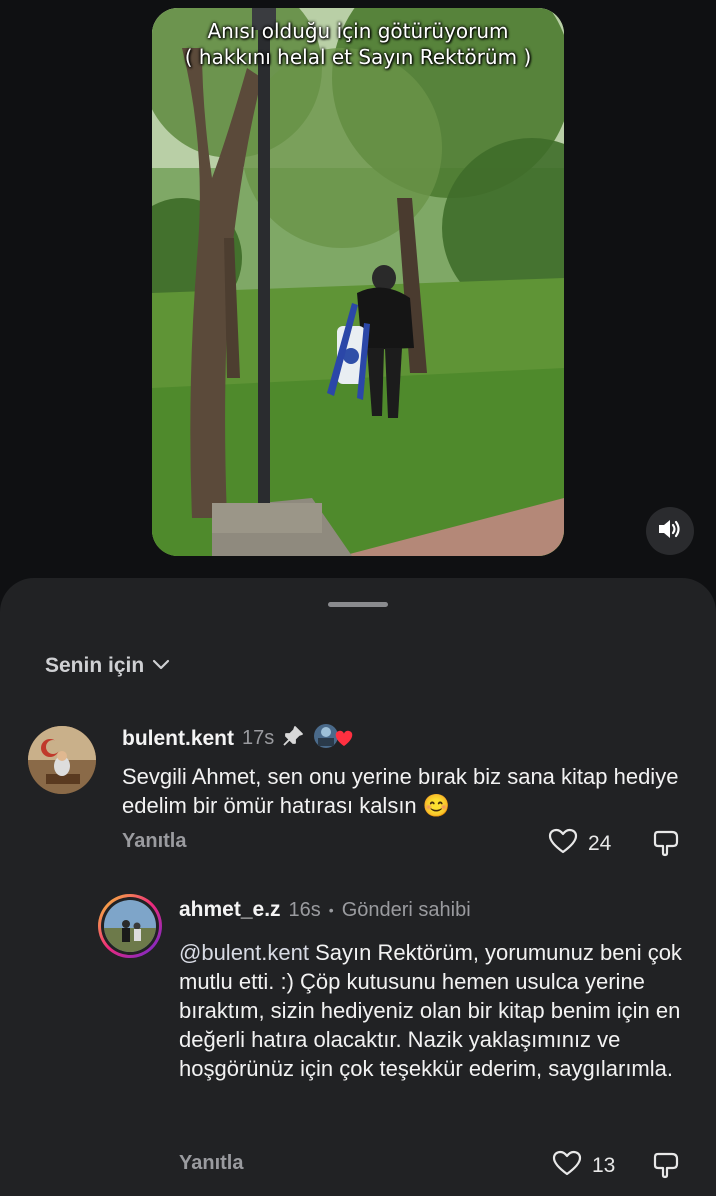 Image resolution: width=716 pixels, height=1196 pixels. Describe the element at coordinates (579, 843) in the screenshot. I see `like-button: 24` at that location.